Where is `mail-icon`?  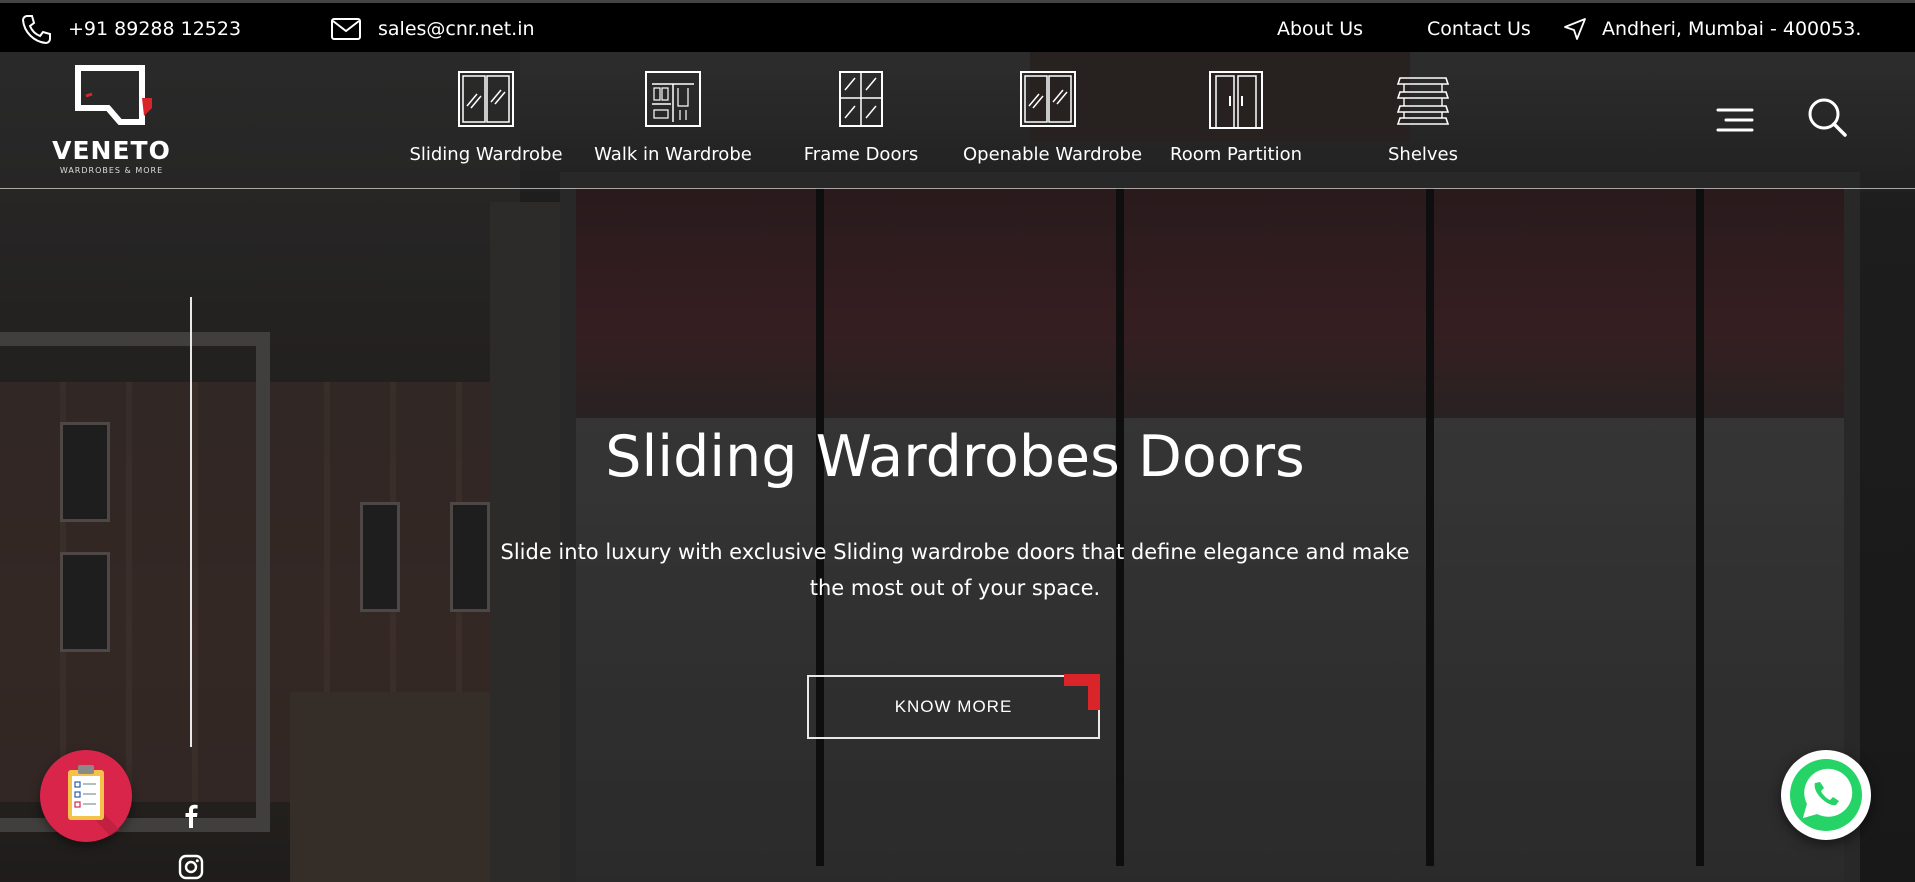
mail-icon is located at coordinates (346, 29).